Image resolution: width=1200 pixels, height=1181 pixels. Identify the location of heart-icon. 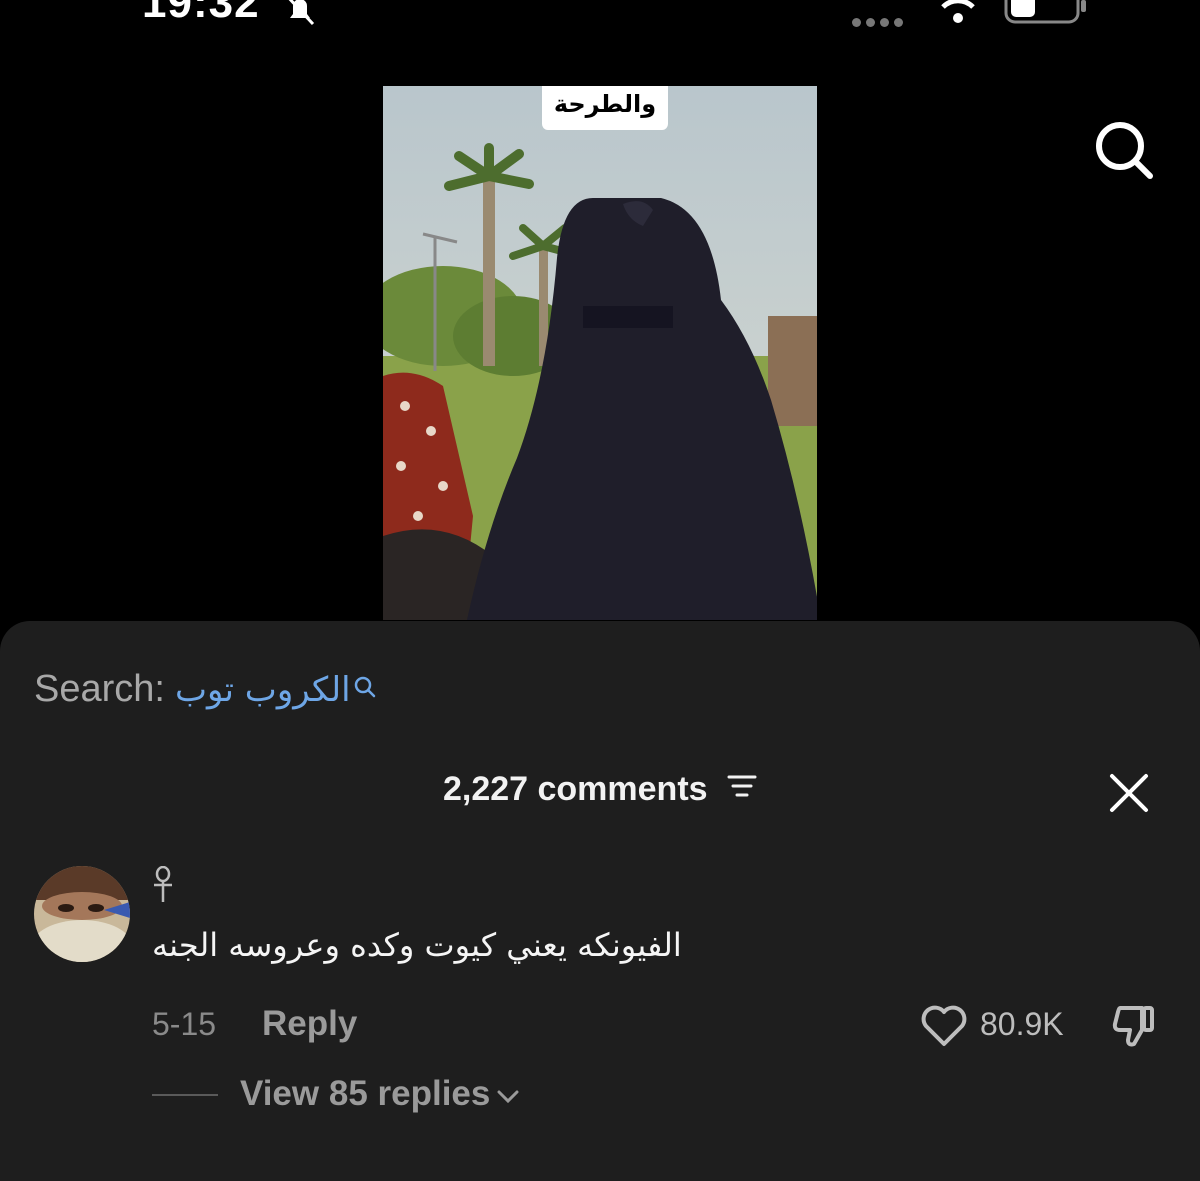
(944, 1028).